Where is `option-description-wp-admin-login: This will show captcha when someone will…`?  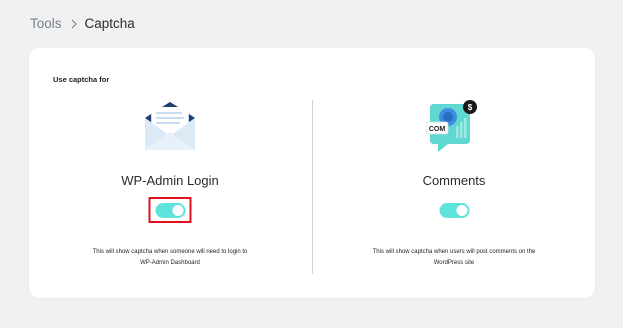 option-description-wp-admin-login: This will show captcha when someone will… is located at coordinates (170, 257).